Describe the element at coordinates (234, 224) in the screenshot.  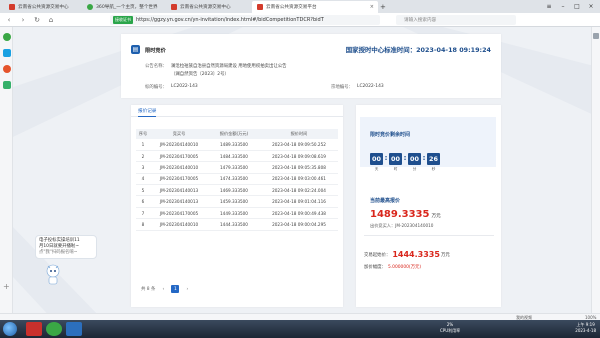
I see `cell-amount: 1444.333500` at that location.